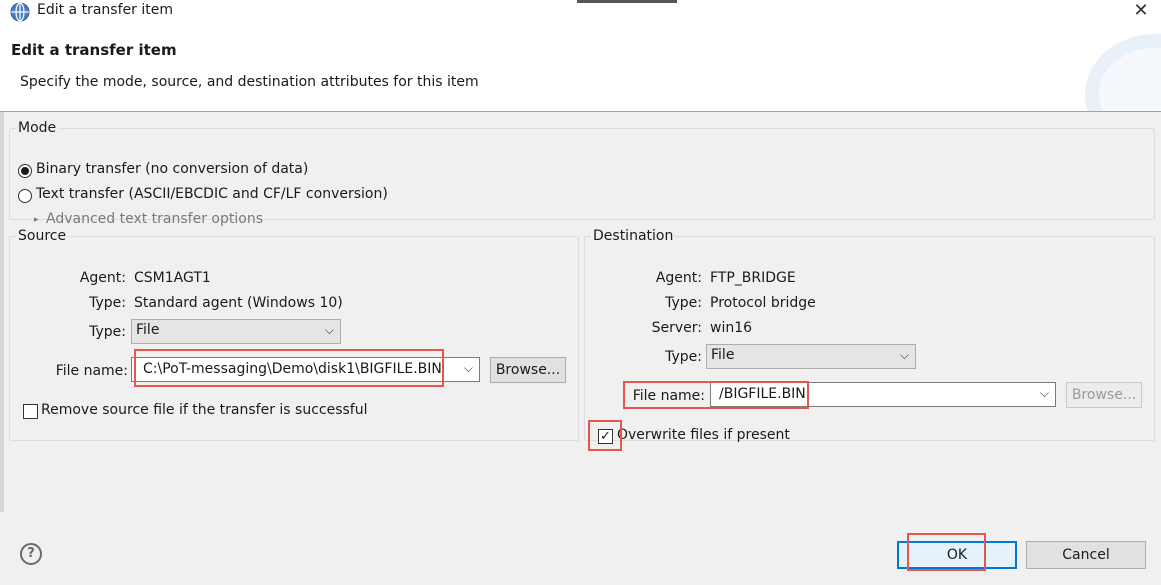  Describe the element at coordinates (683, 357) in the screenshot. I see `destination-type-select-label: Type:` at that location.